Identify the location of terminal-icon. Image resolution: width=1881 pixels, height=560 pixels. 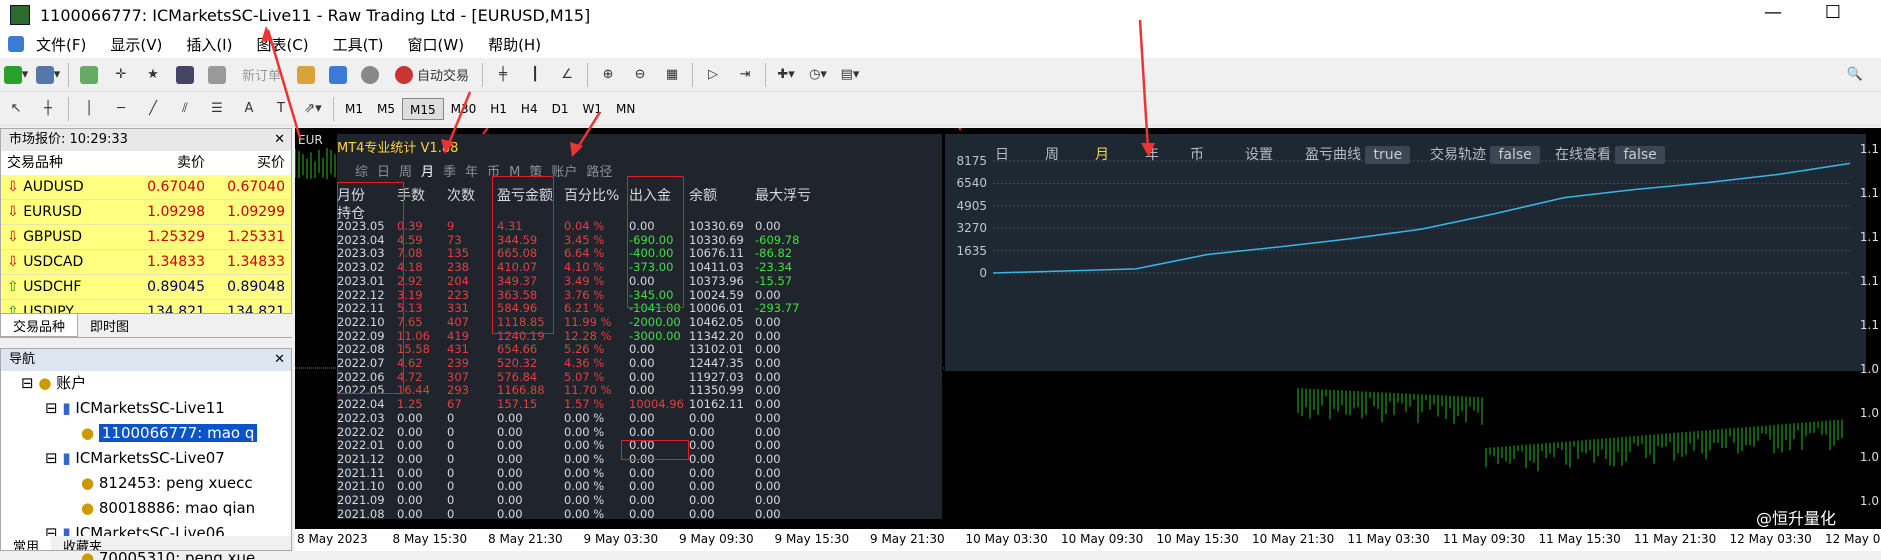
(185, 75).